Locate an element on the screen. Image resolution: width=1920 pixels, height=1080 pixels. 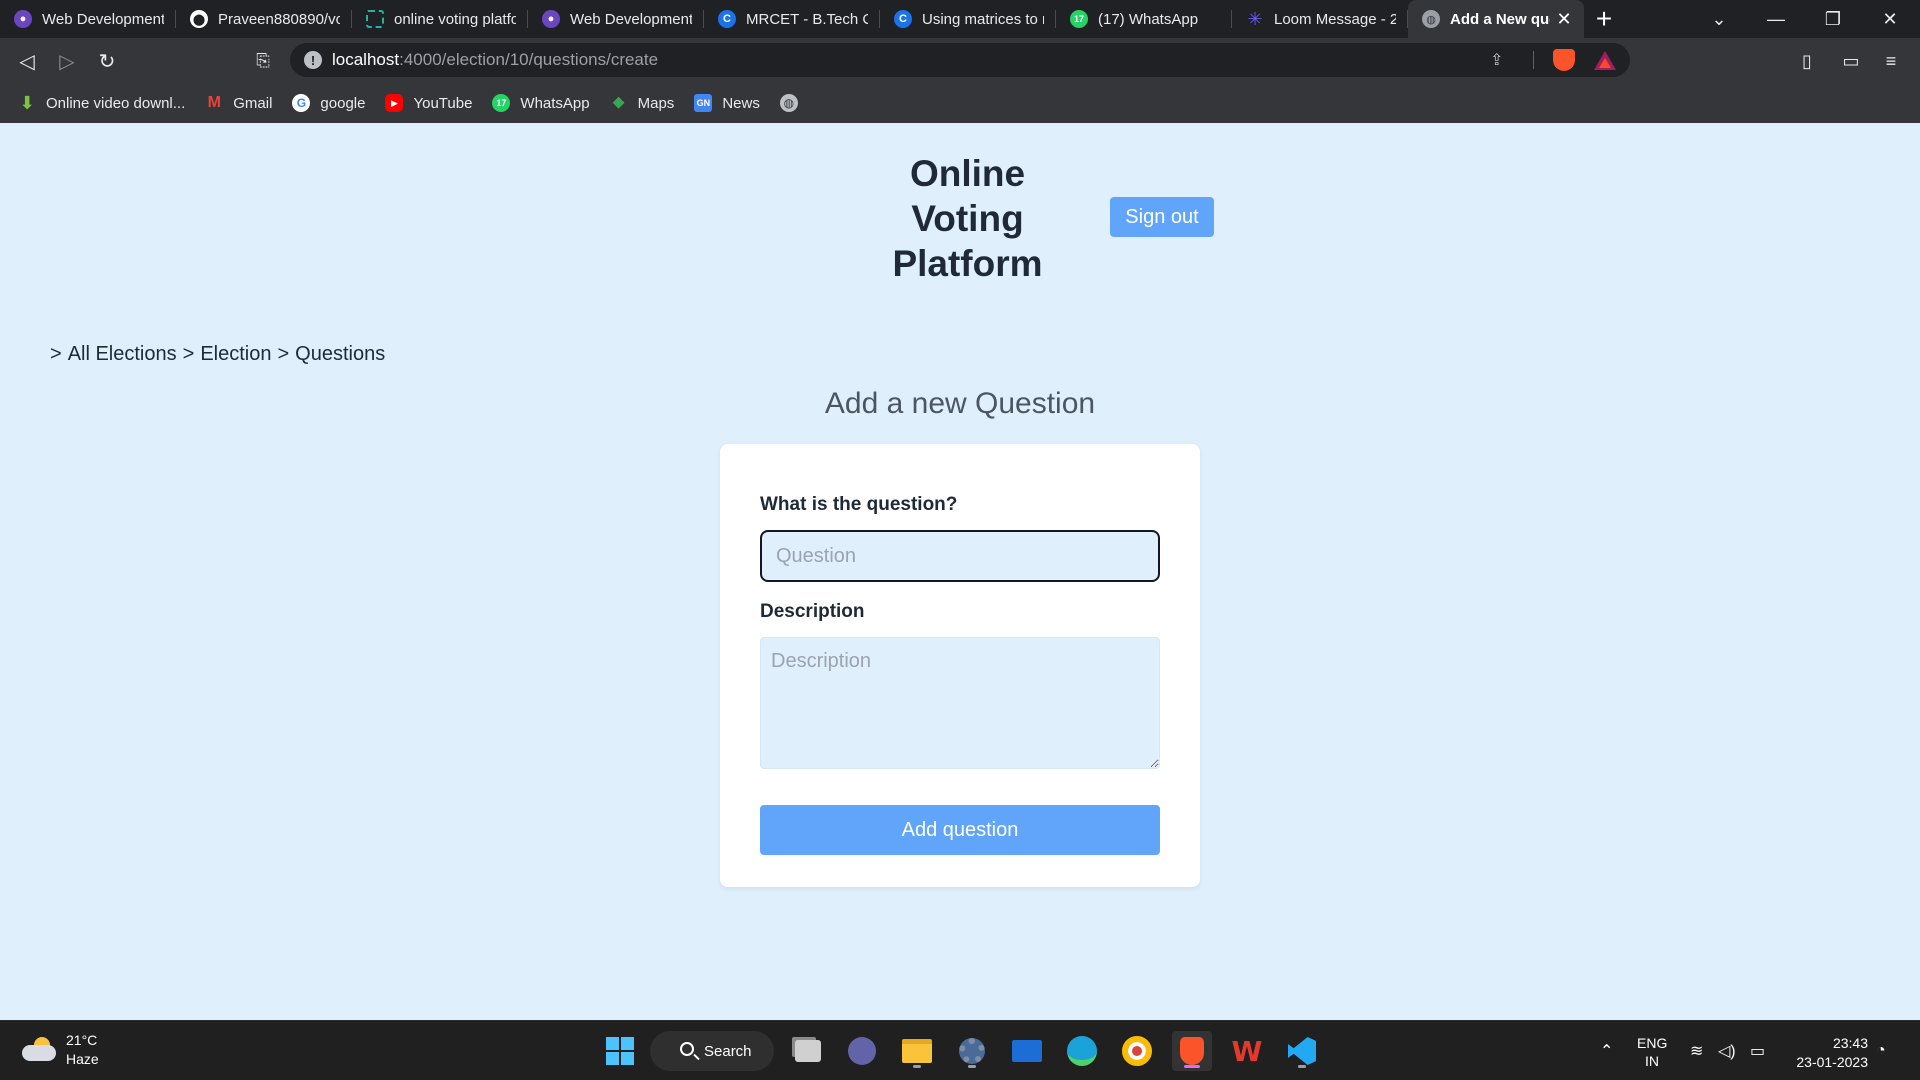
file-explorer-icon is located at coordinates (917, 1051).